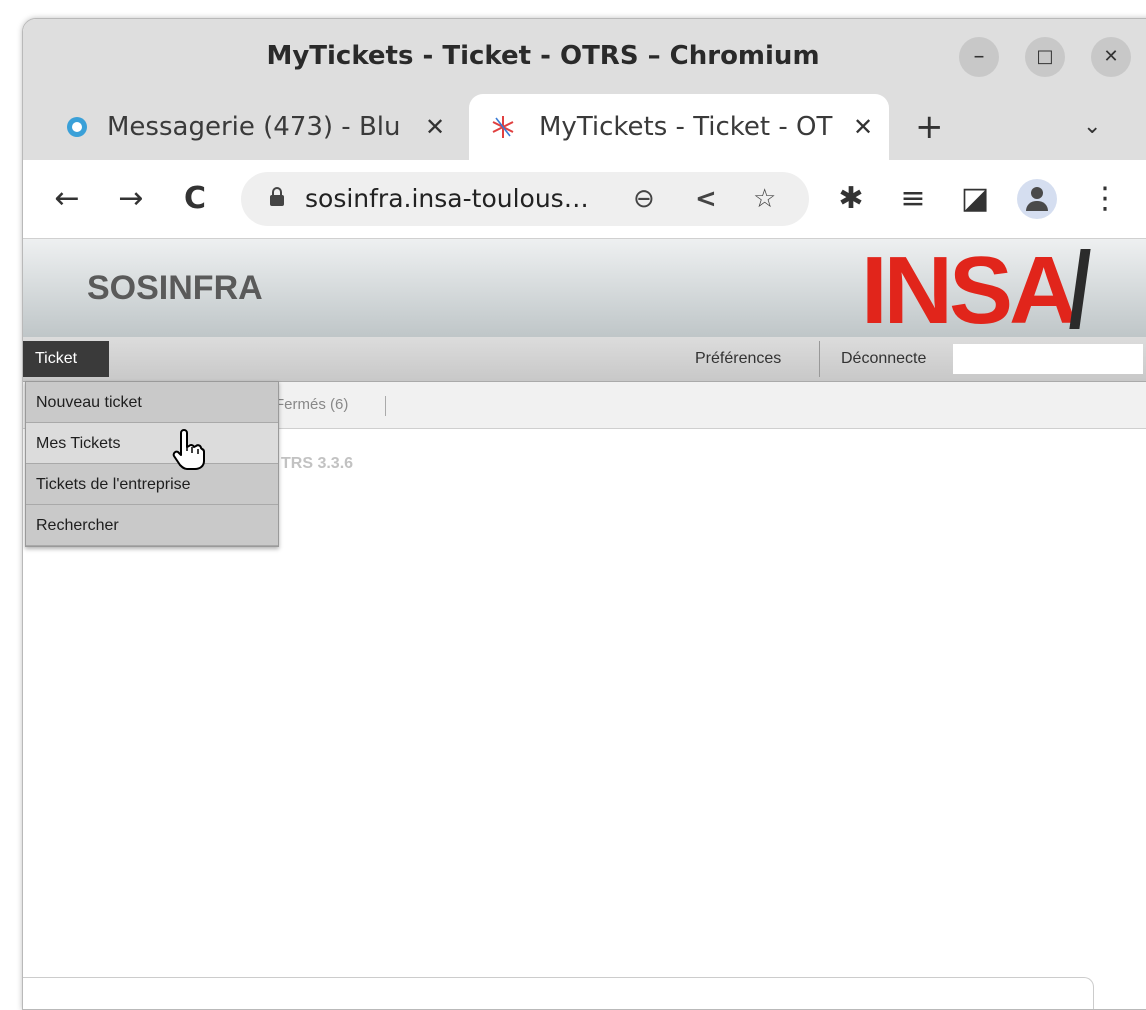 This screenshot has height=1010, width=1146. What do you see at coordinates (385, 406) in the screenshot?
I see `subnav-divider` at bounding box center [385, 406].